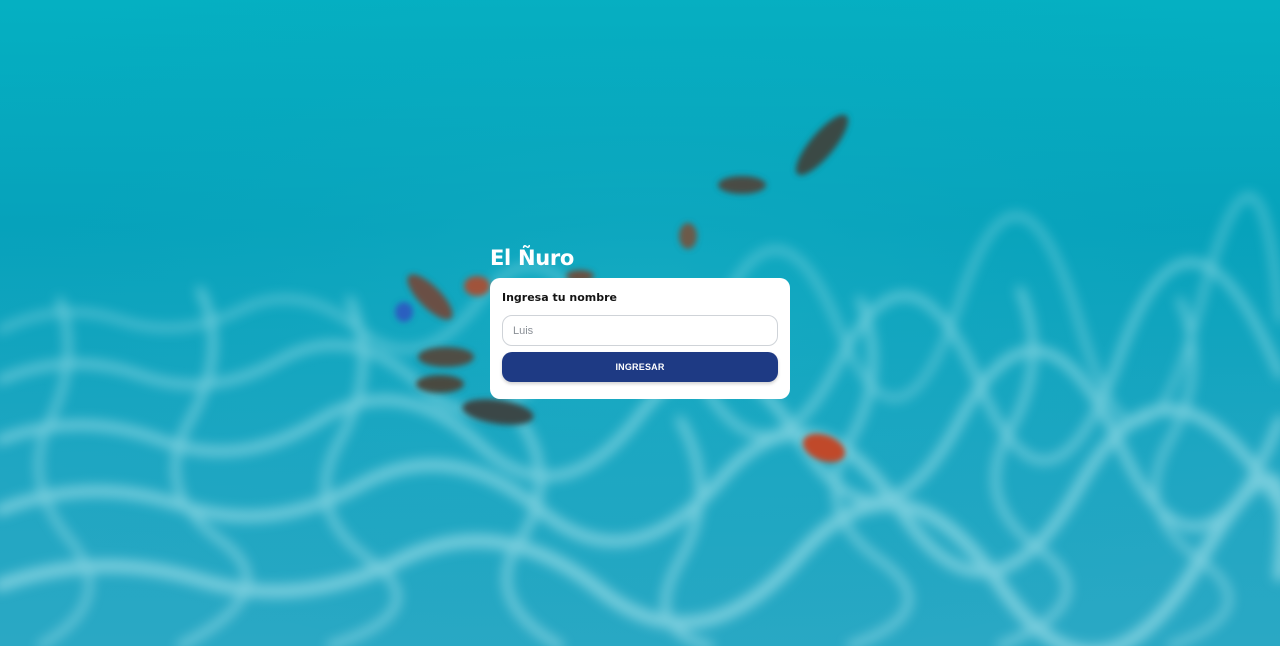 Image resolution: width=1280 pixels, height=646 pixels. Describe the element at coordinates (560, 297) in the screenshot. I see `name-label: Ingresa tu nombre` at that location.